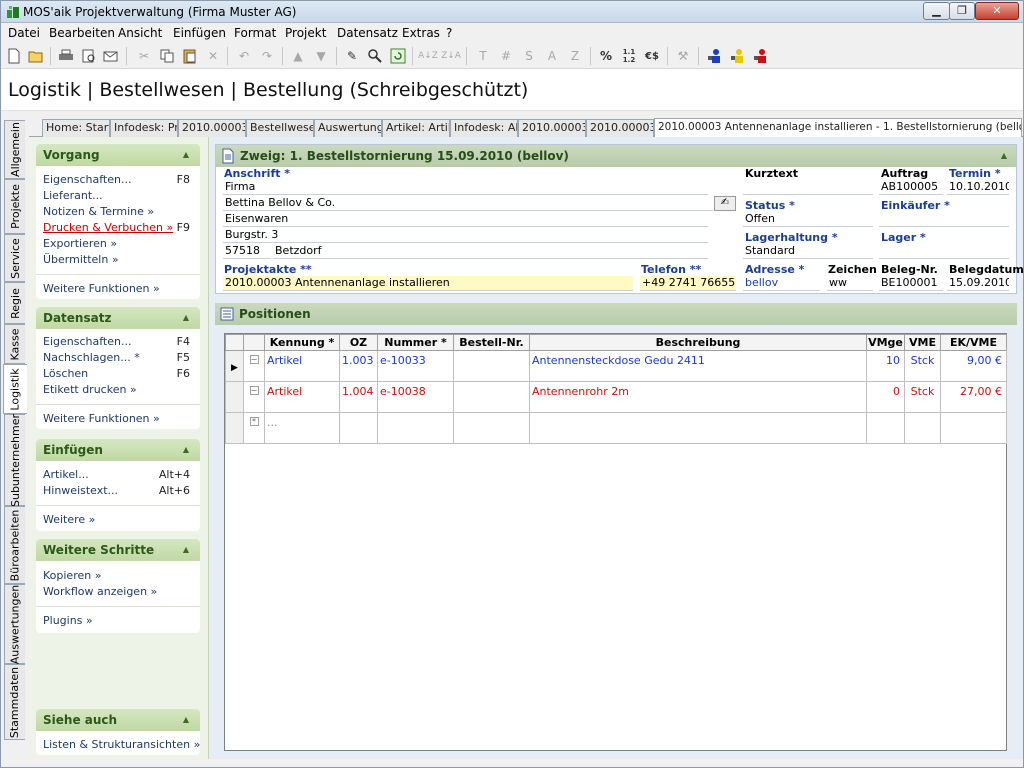  Describe the element at coordinates (483, 56) in the screenshot. I see `text-T-icon: T` at that location.